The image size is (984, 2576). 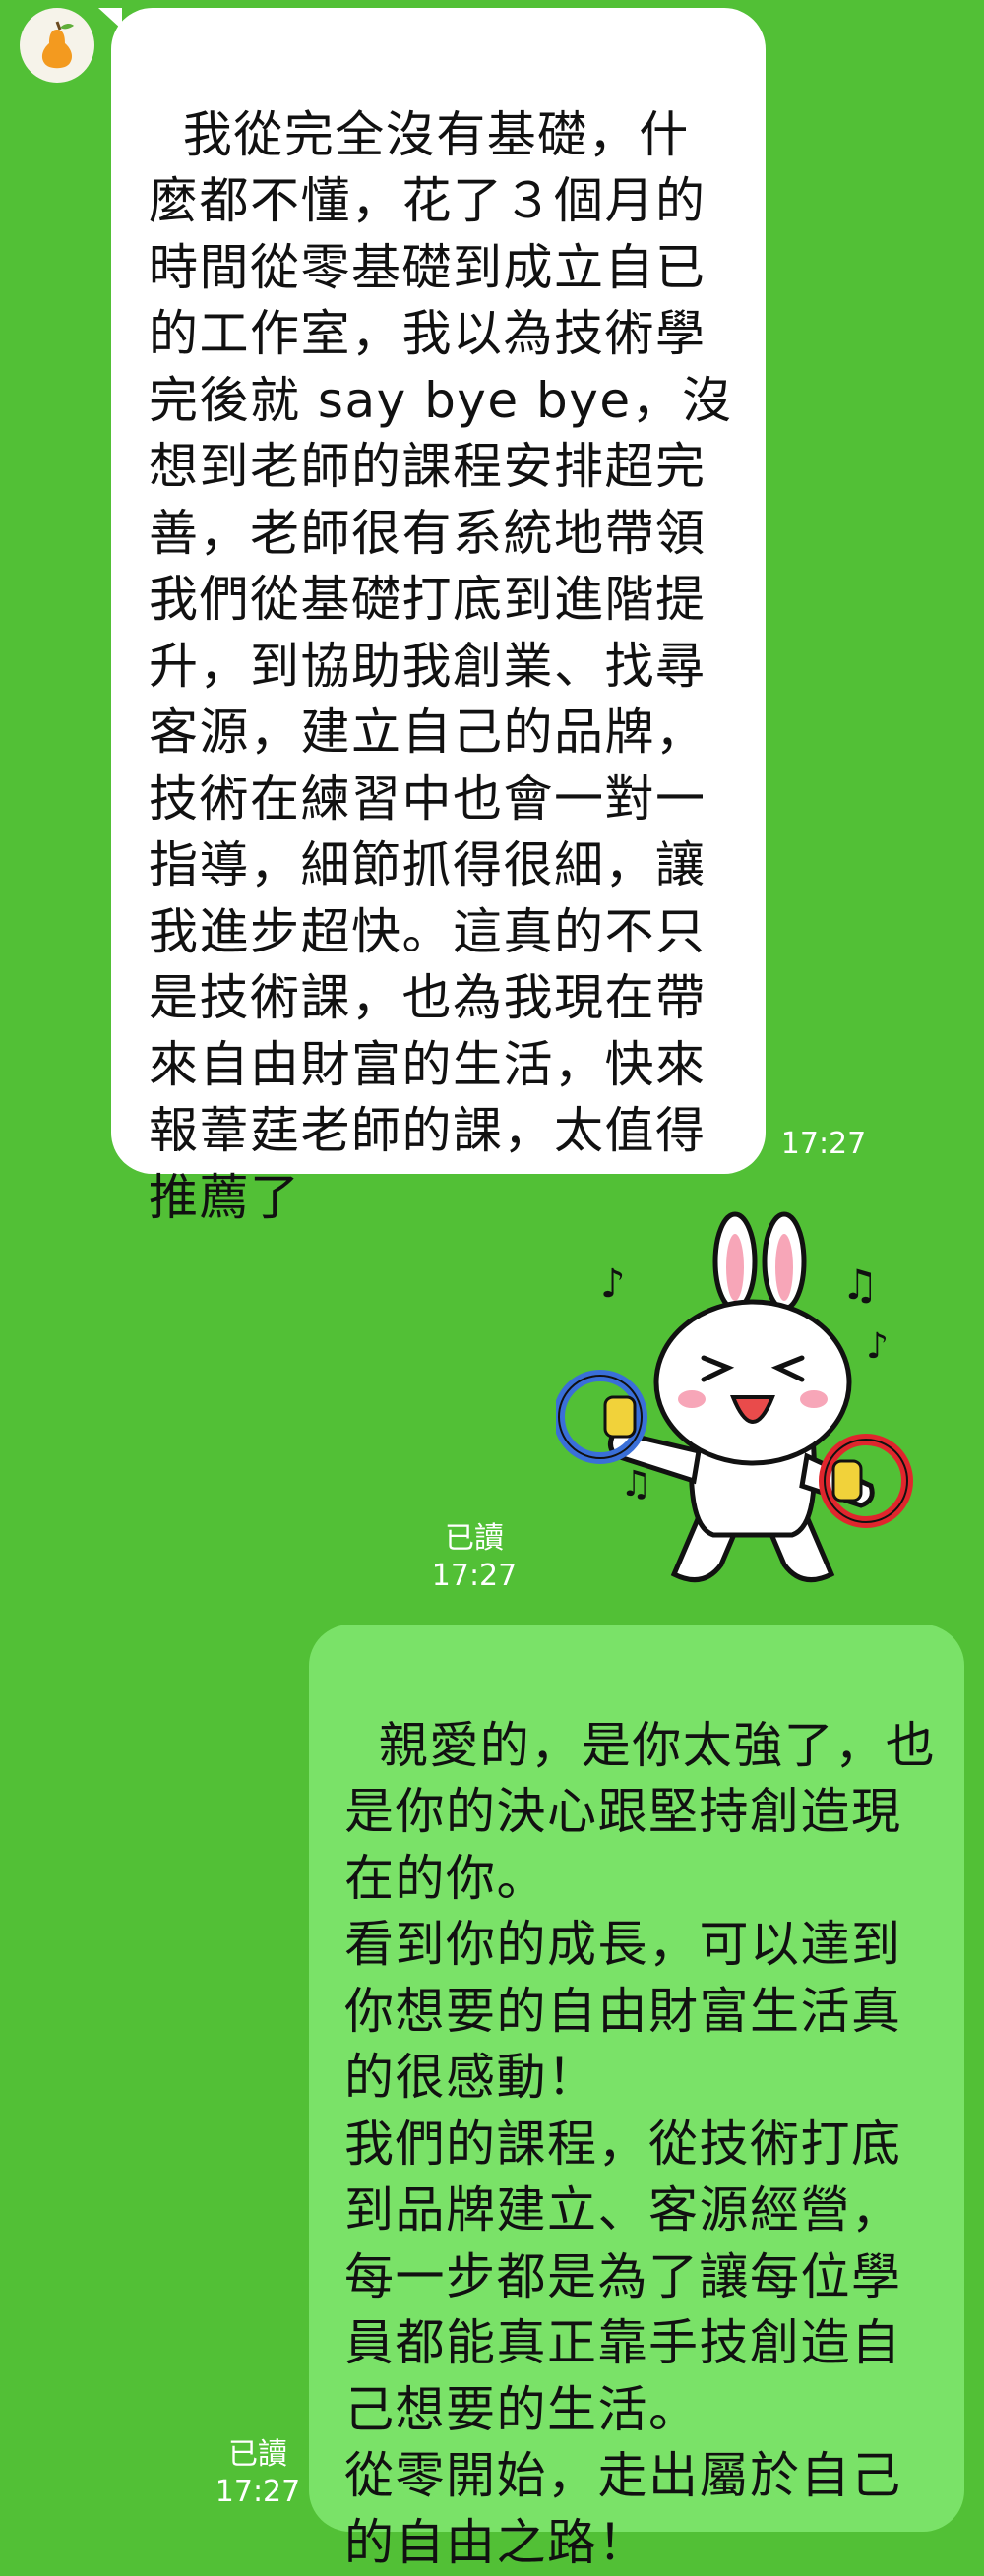 What do you see at coordinates (474, 1538) in the screenshot?
I see `sticker-read-receipt: 已讀` at bounding box center [474, 1538].